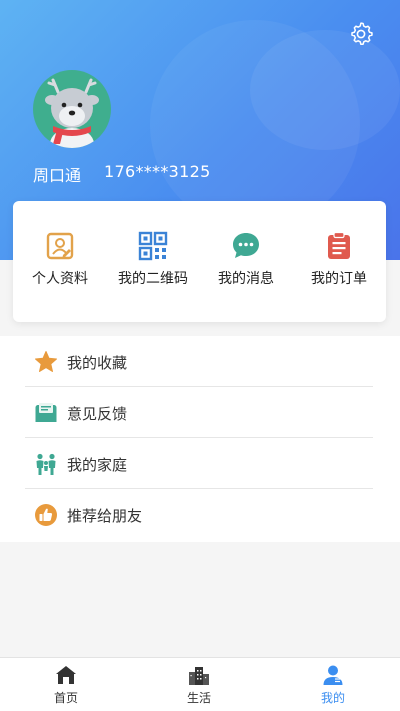  I want to click on messages-button: 我的消息, so click(246, 259).